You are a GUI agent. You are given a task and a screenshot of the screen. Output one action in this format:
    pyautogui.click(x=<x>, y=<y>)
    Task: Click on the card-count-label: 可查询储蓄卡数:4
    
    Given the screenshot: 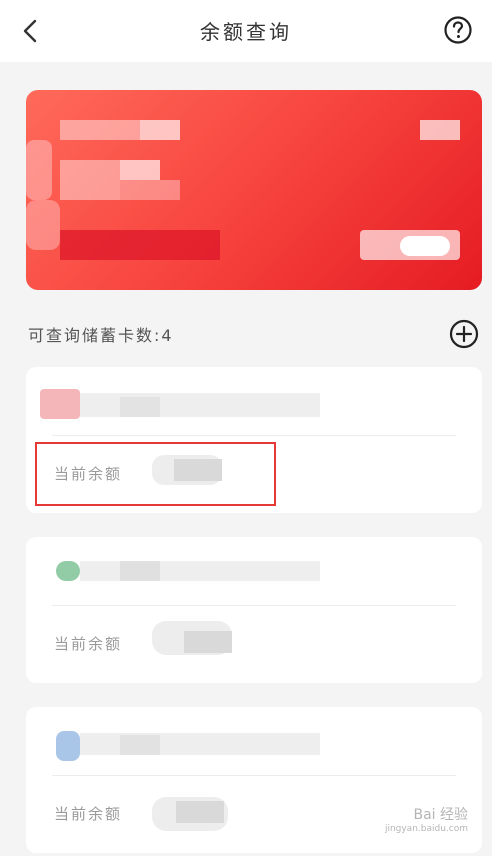 What is the action you would take?
    pyautogui.click(x=101, y=335)
    